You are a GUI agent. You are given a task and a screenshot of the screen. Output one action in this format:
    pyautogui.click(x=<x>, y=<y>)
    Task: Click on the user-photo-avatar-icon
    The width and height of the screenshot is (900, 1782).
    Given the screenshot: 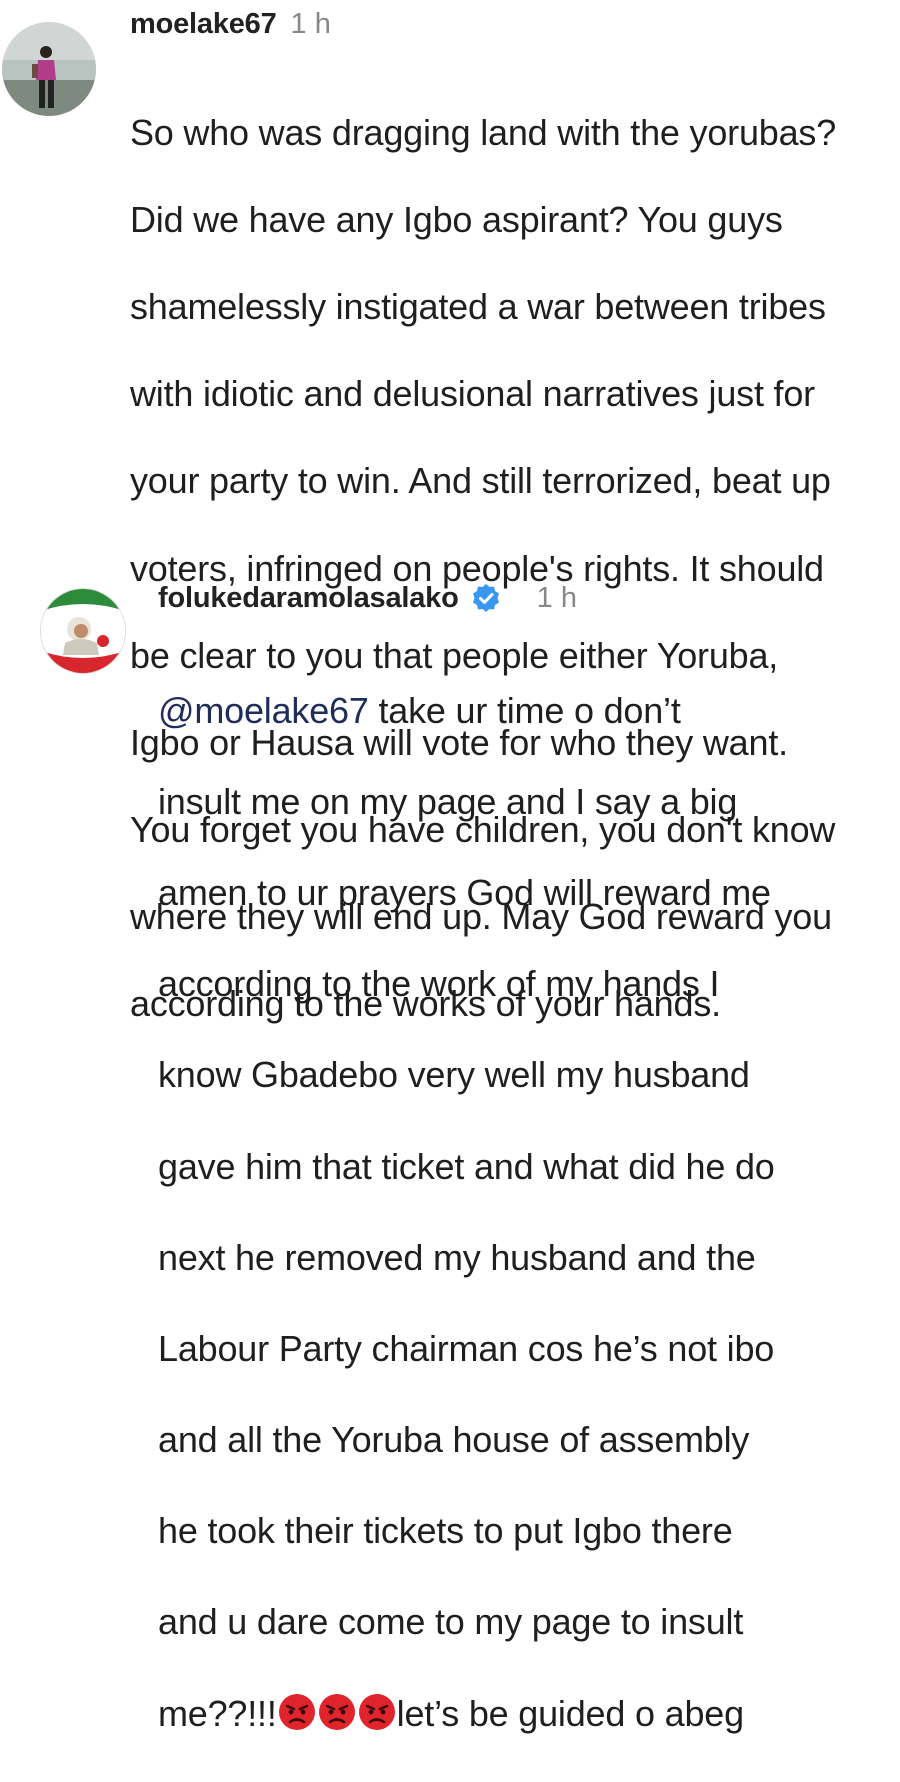 What is the action you would take?
    pyautogui.click(x=49, y=69)
    